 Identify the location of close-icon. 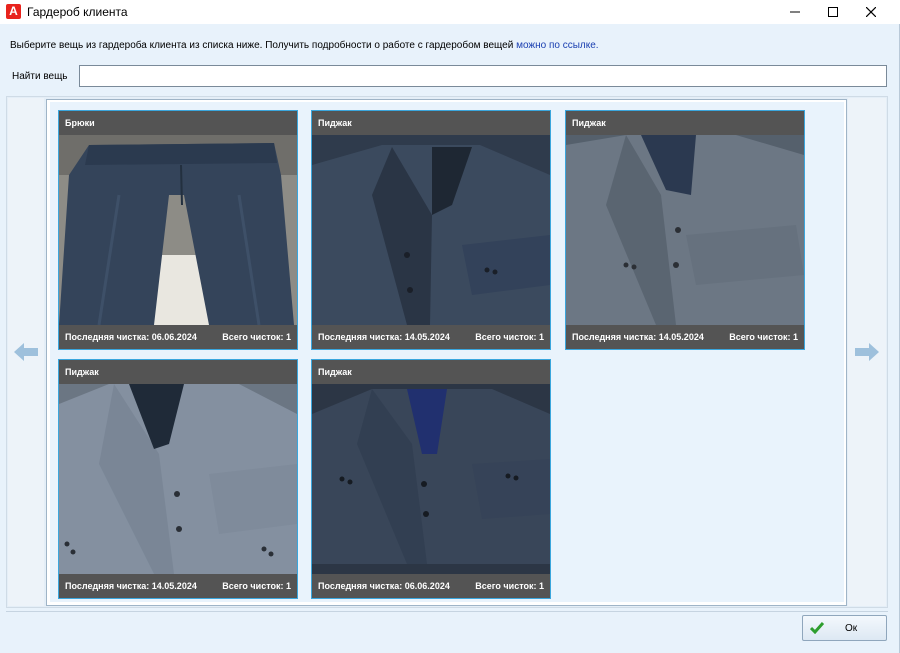
(871, 12).